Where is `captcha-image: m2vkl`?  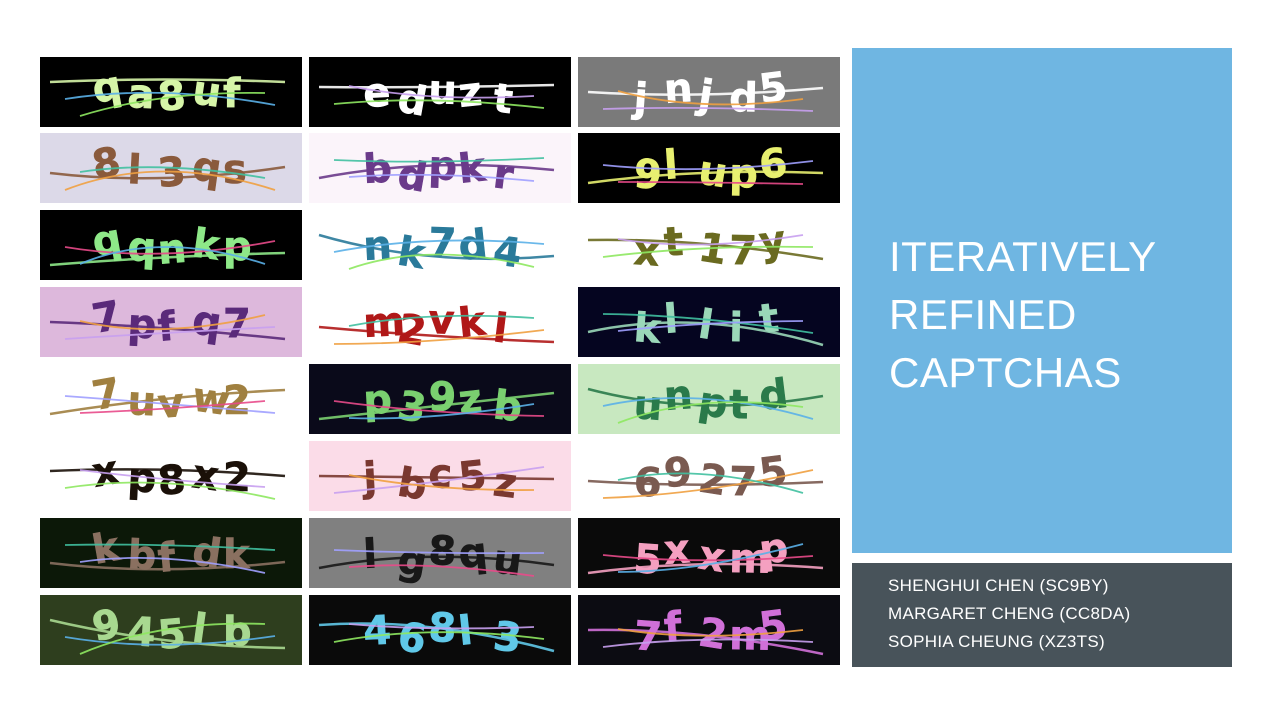
captcha-image: m2vkl is located at coordinates (440, 322).